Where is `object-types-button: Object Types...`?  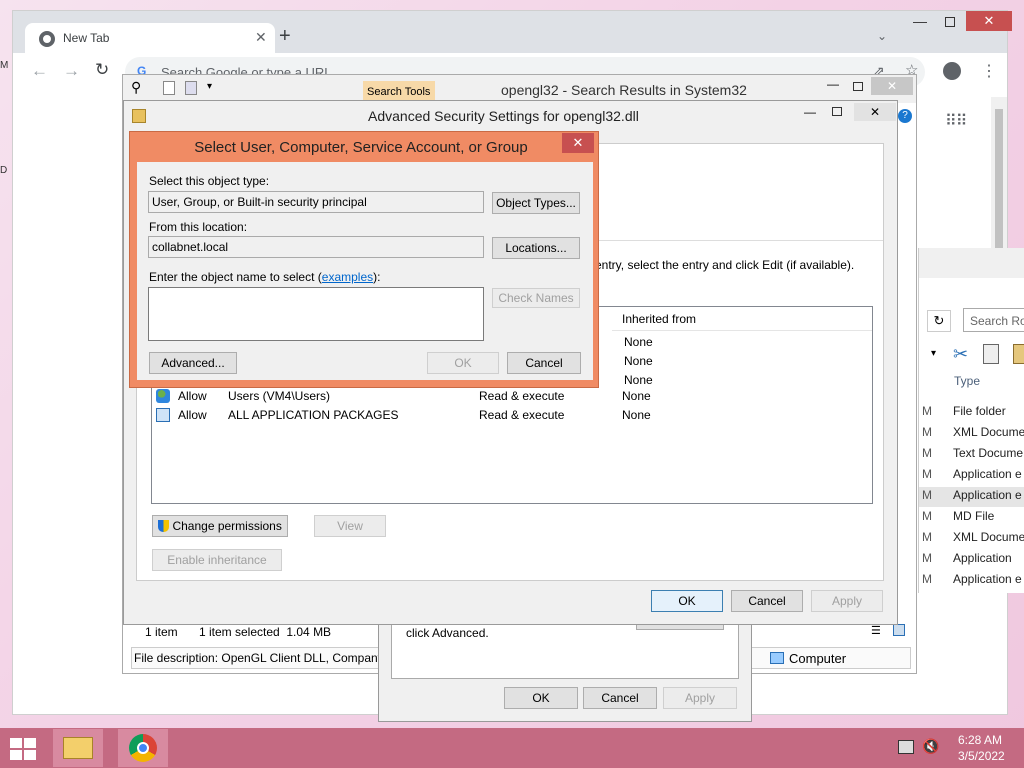 object-types-button: Object Types... is located at coordinates (536, 203).